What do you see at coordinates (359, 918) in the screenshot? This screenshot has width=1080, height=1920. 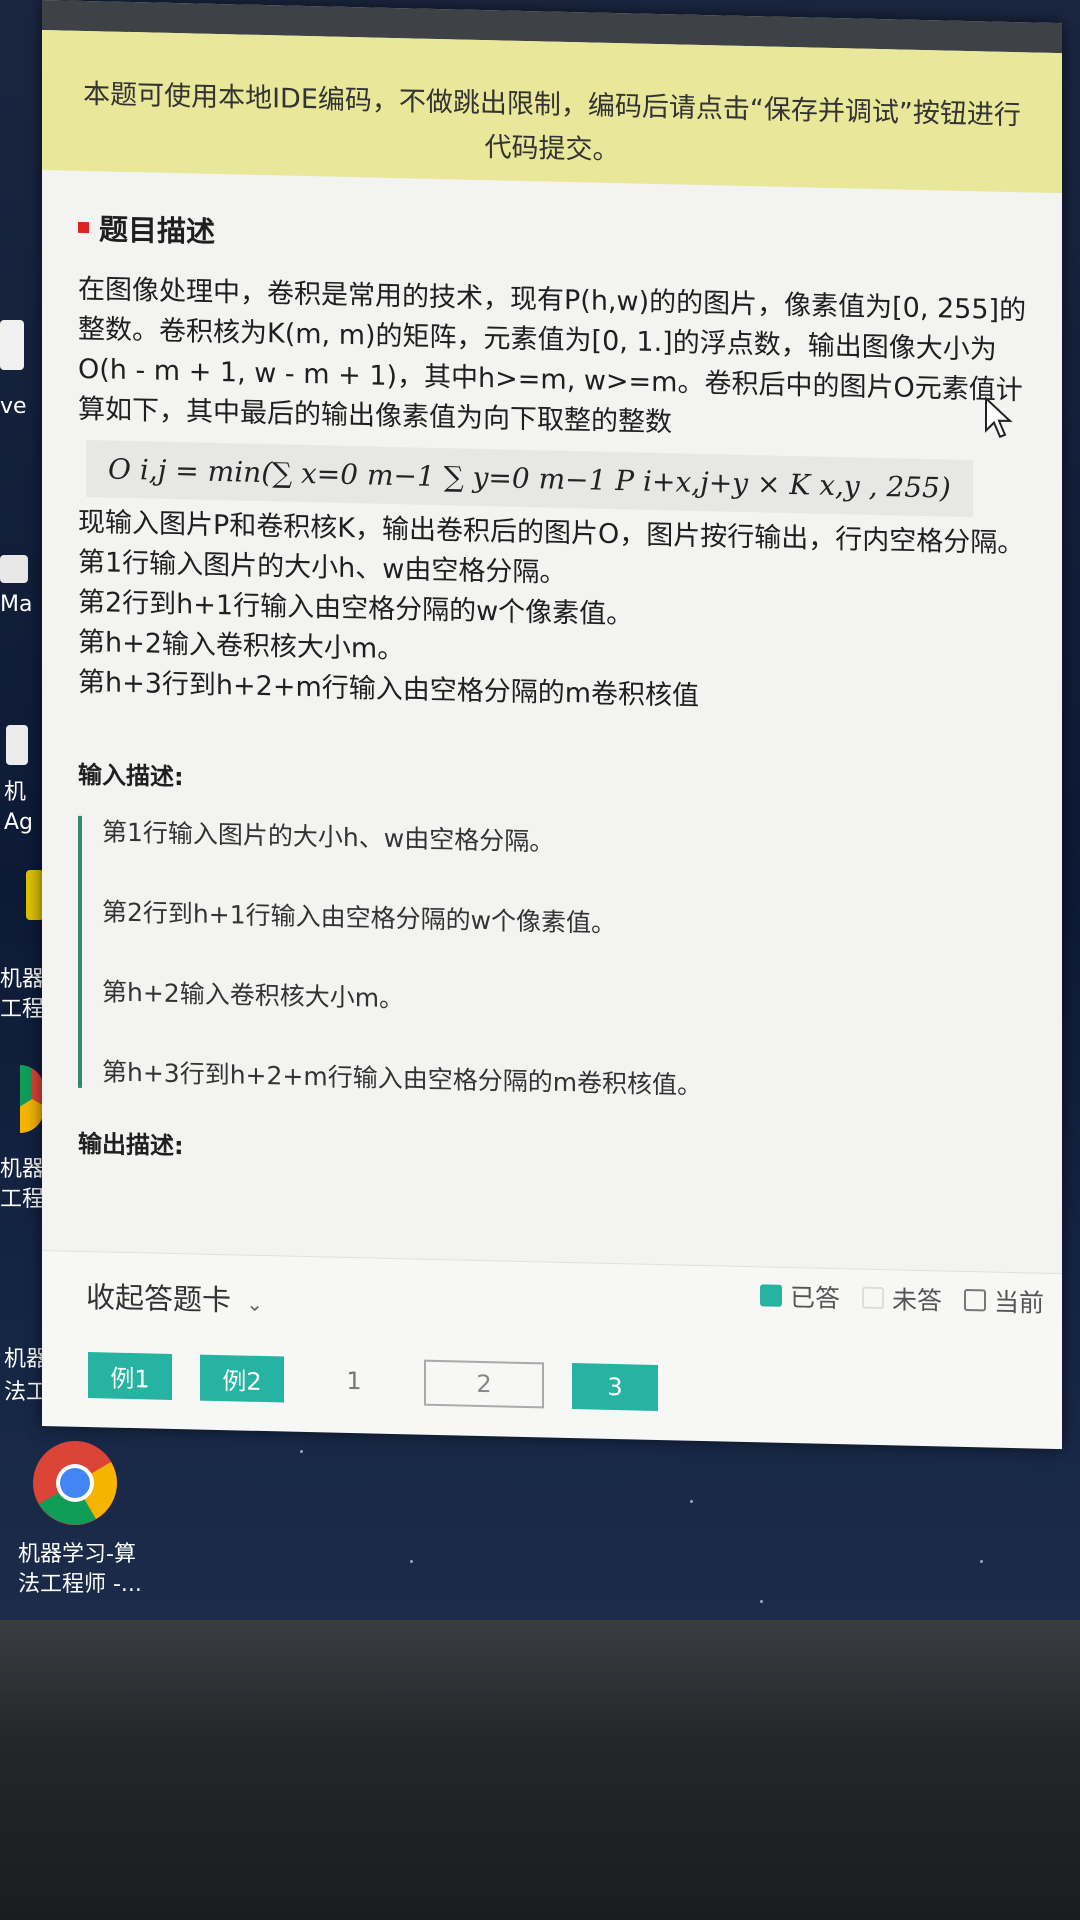 I see `input-line: 第2行到h+1行输入由空格分隔的w个像素值。` at bounding box center [359, 918].